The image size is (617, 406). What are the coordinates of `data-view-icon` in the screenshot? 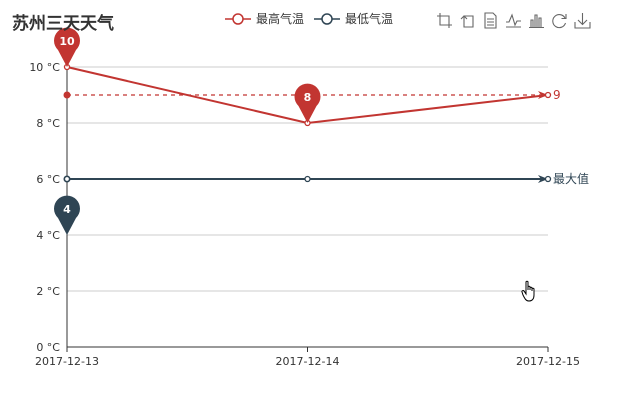 It's located at (490, 20).